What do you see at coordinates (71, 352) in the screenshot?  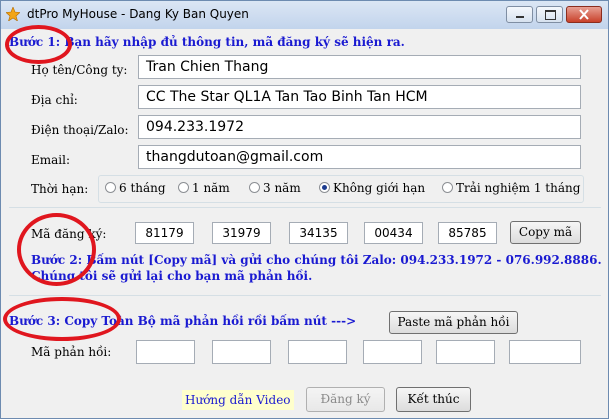 I see `response-code-label: Mã phản hồi:` at bounding box center [71, 352].